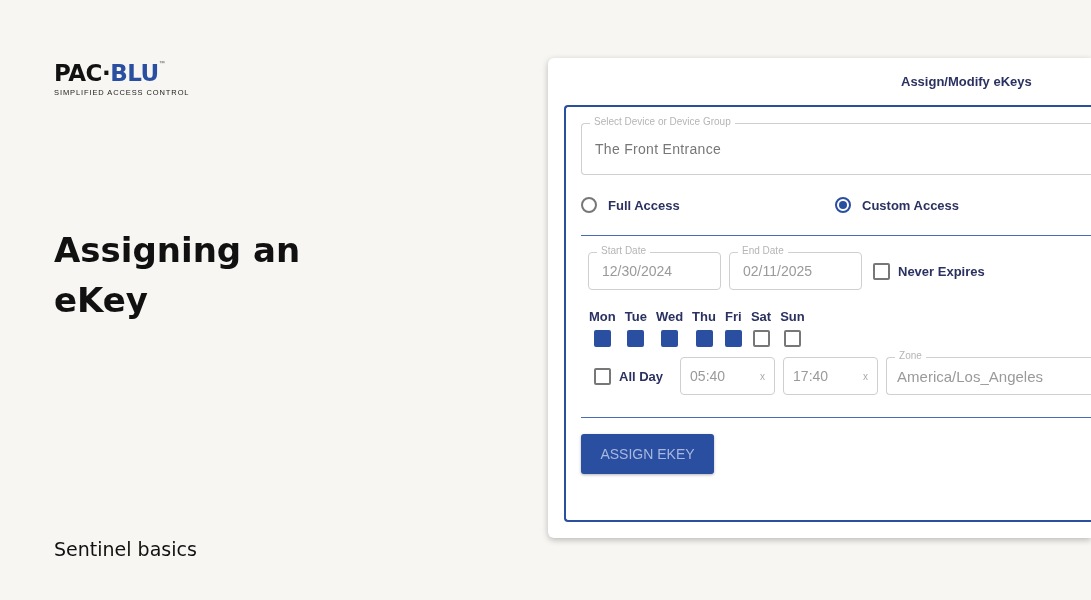 This screenshot has height=600, width=1091. What do you see at coordinates (624, 251) in the screenshot?
I see `field-label: Start Date` at bounding box center [624, 251].